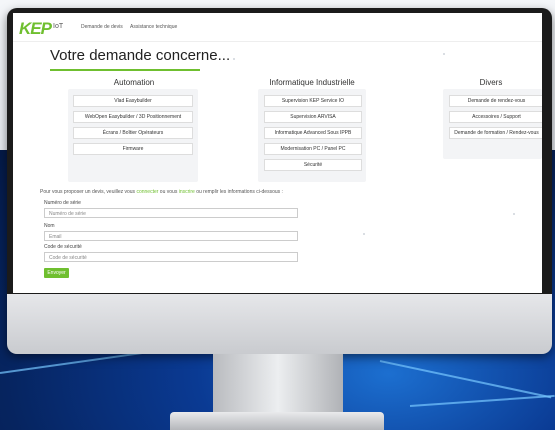  I want to click on serial-number-input: Numéro de série, so click(171, 213).